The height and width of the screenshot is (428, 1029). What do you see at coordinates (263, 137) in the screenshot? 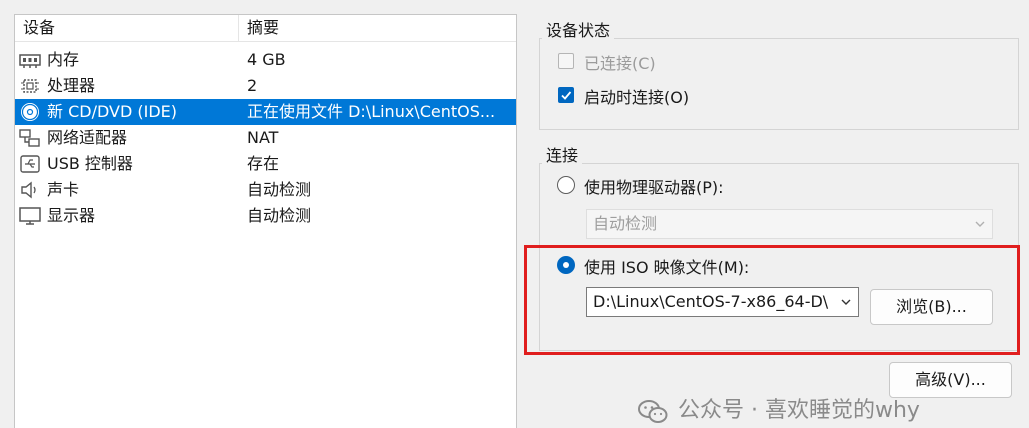
I see `device-summary: NAT` at bounding box center [263, 137].